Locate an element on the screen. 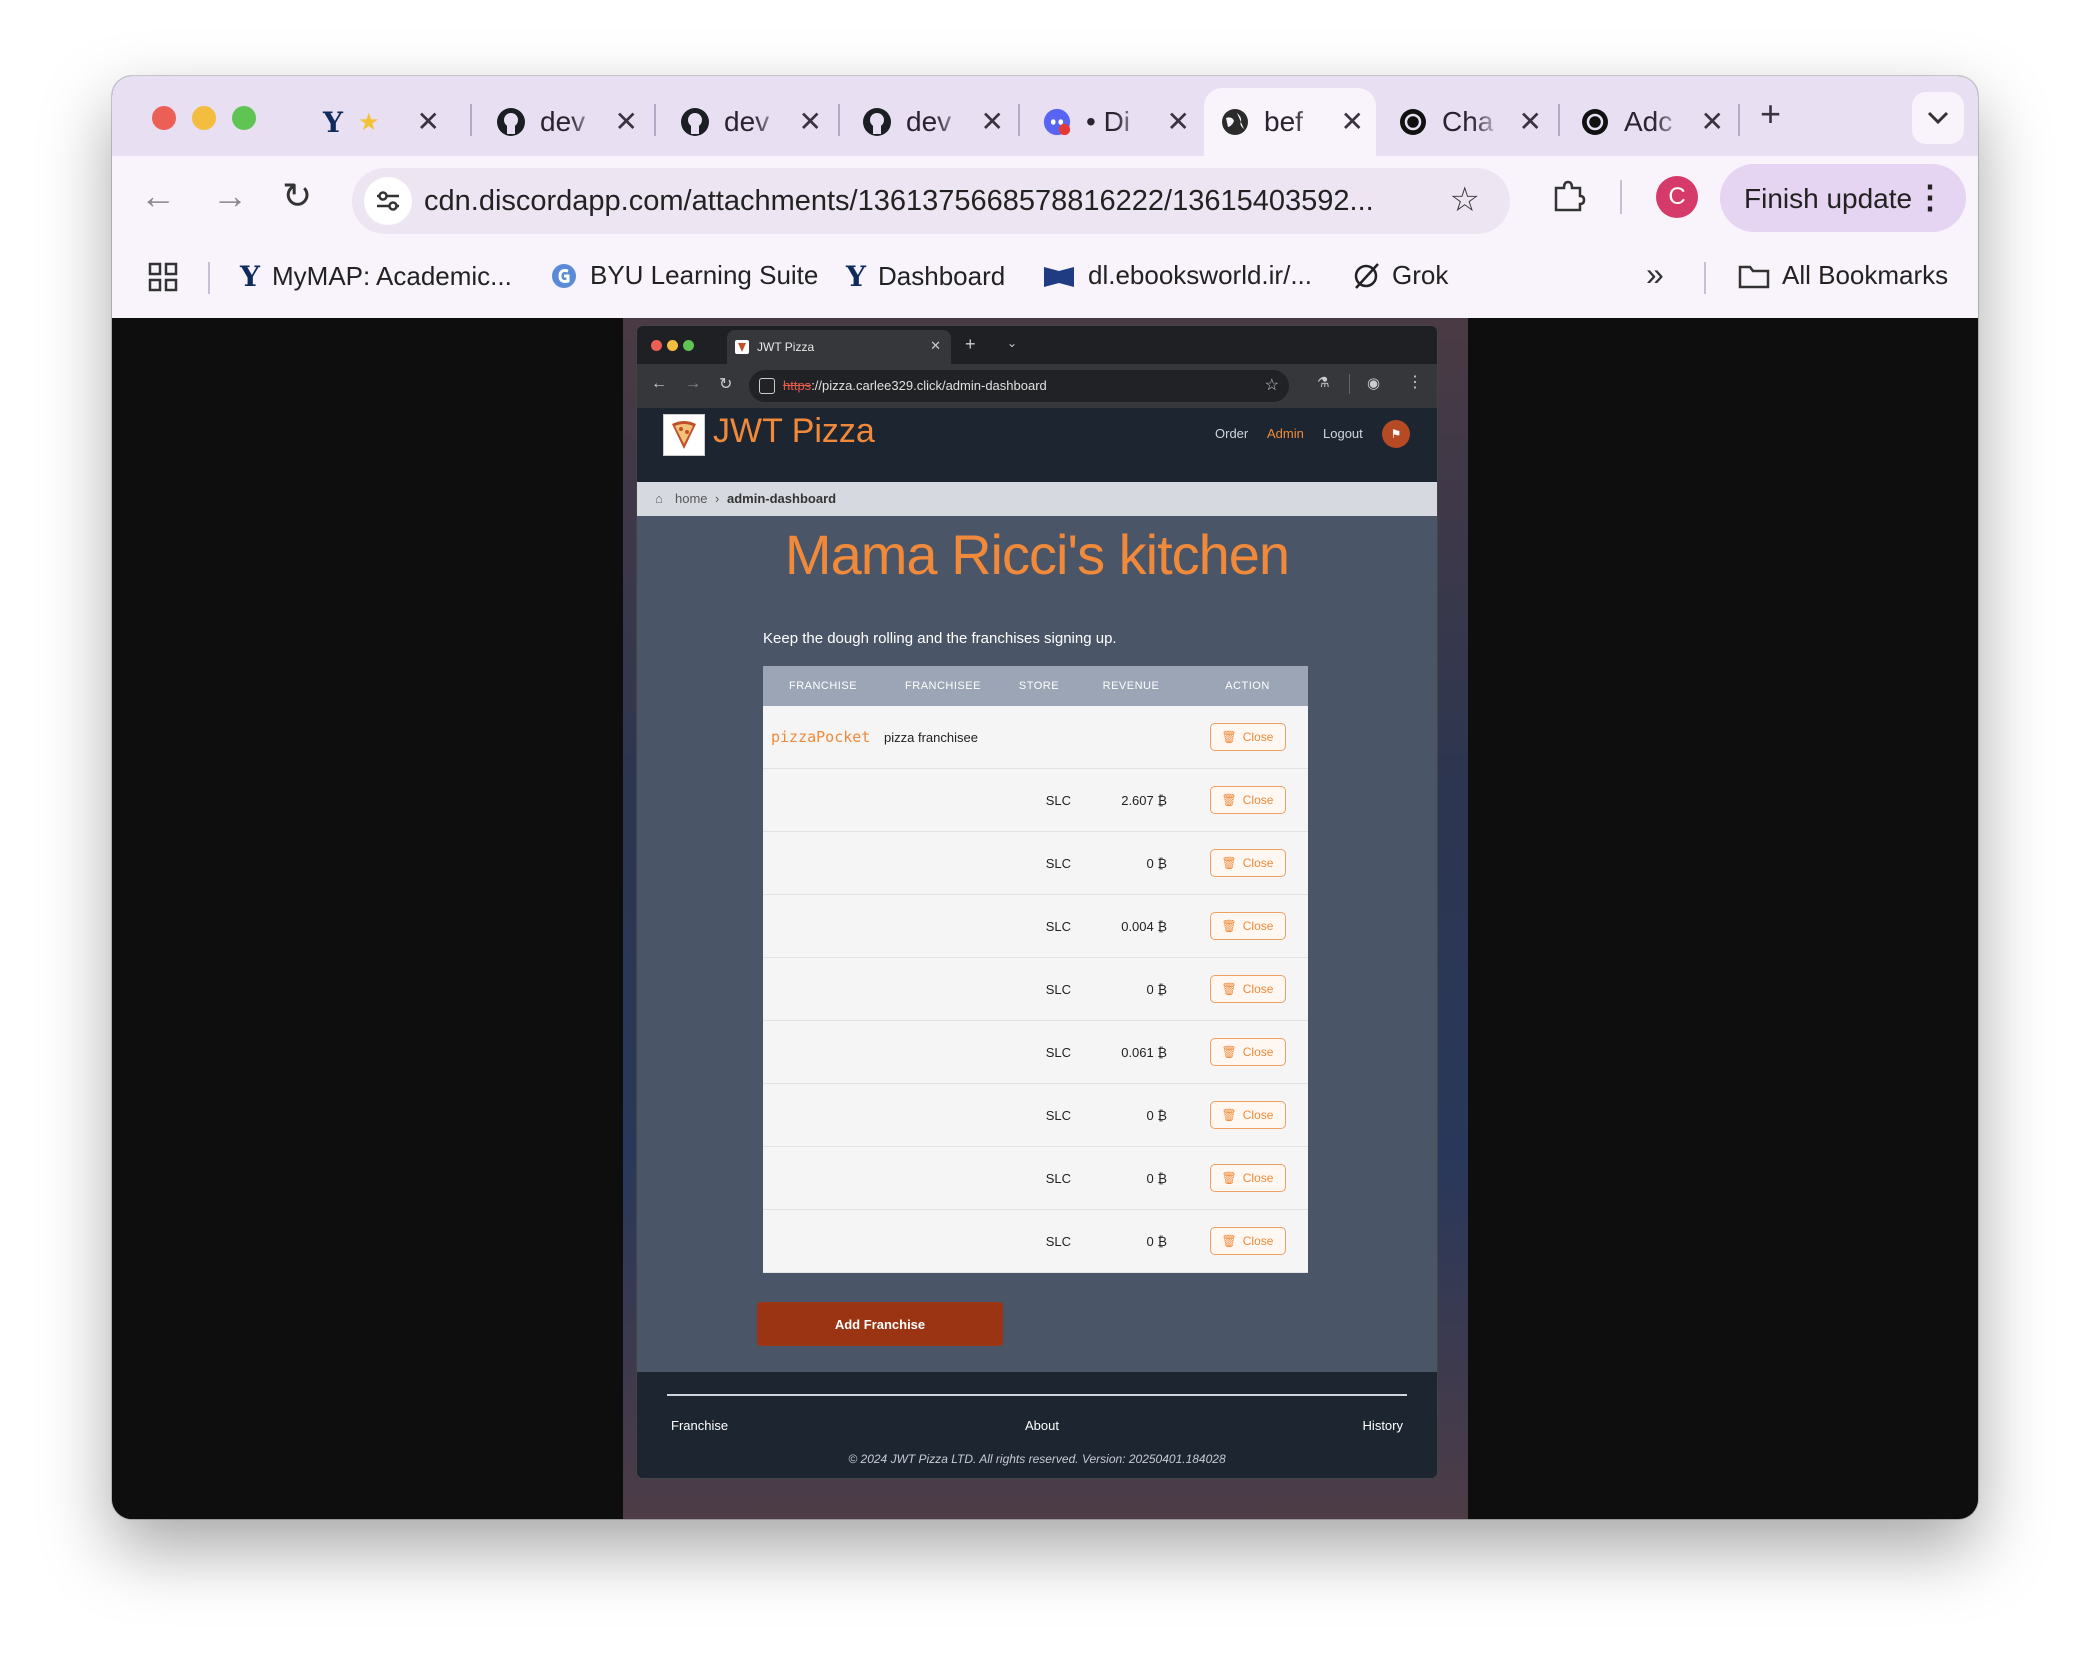  maximize-window-button is located at coordinates (244, 118).